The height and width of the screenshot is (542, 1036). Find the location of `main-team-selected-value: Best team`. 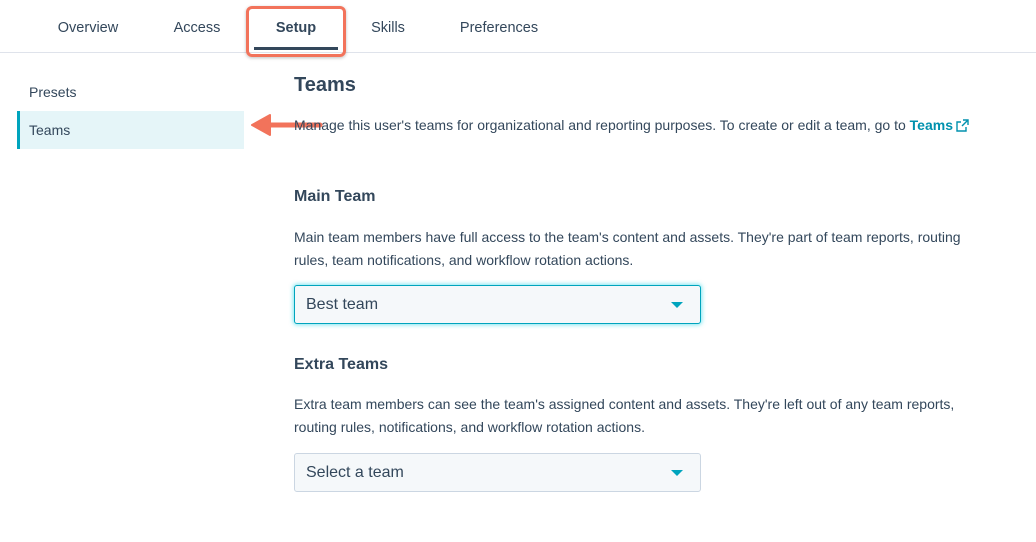

main-team-selected-value: Best team is located at coordinates (342, 304).